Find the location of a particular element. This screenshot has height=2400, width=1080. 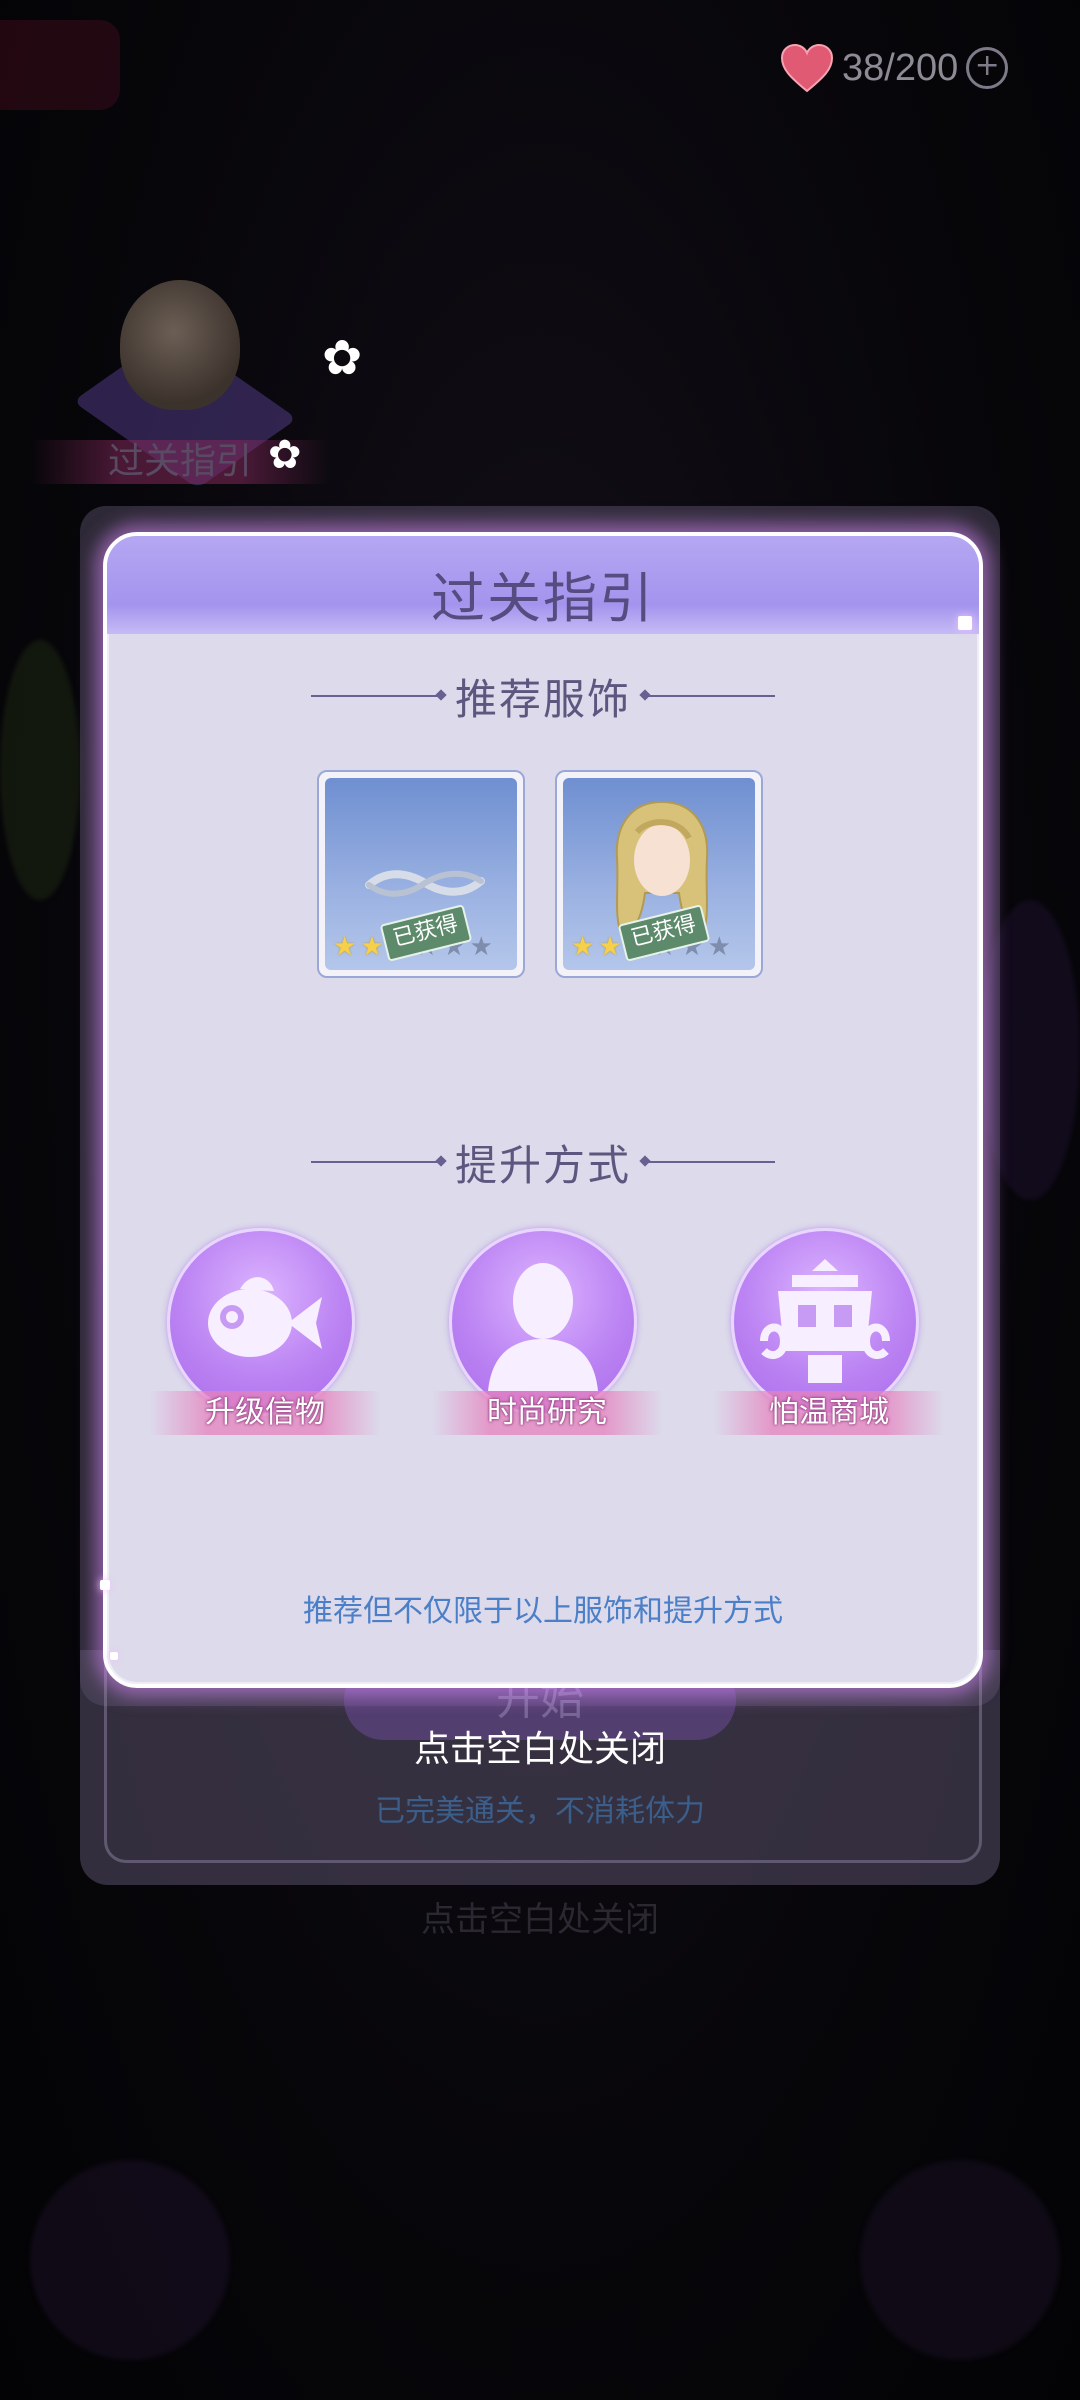

item-card-hair: ★★★★★★ 已获得 is located at coordinates (659, 874).